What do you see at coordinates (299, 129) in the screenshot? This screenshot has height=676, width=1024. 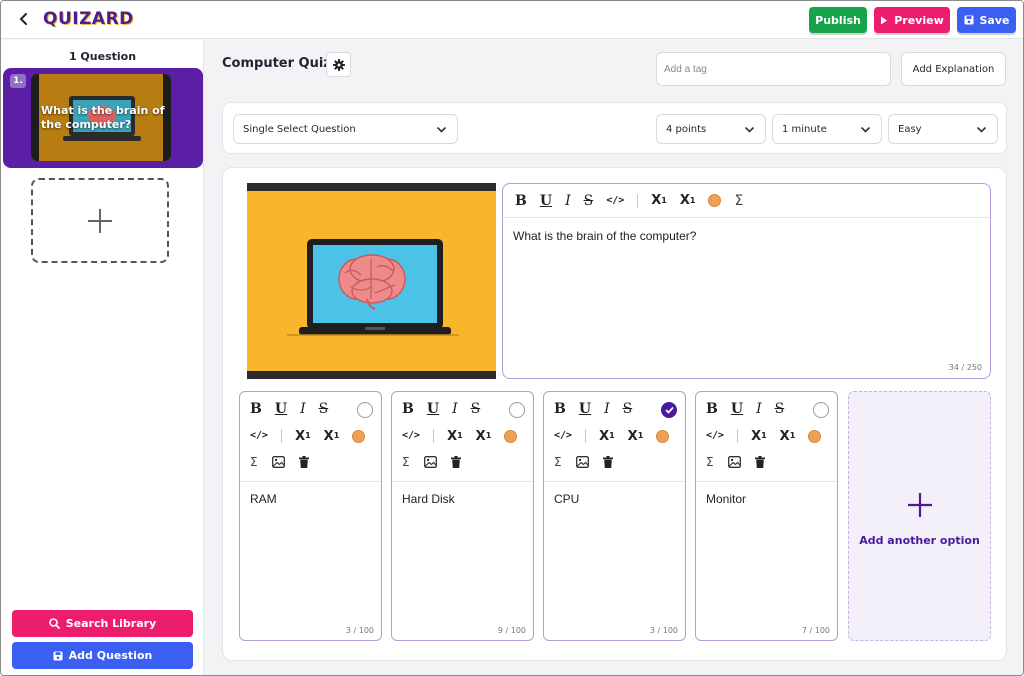 I see `question-type-value: Single Select Question` at bounding box center [299, 129].